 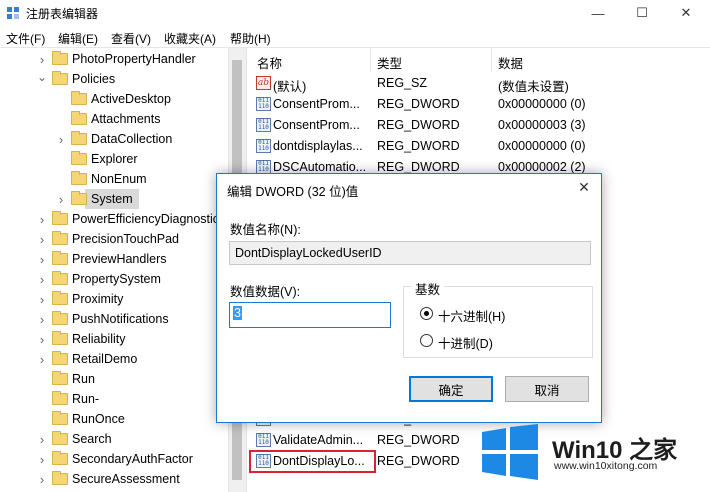 I want to click on menu-edit: 编辑(E), so click(x=78, y=38).